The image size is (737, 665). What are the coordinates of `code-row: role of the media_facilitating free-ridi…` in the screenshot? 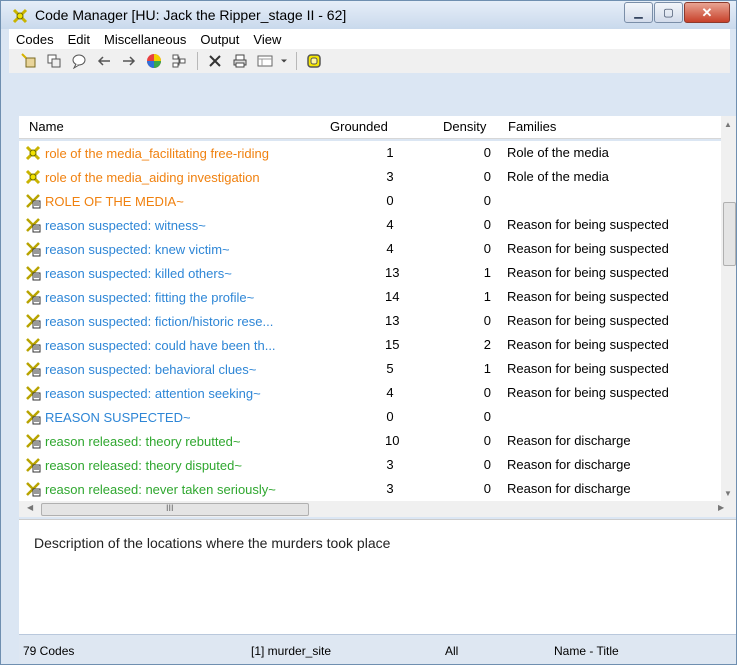 It's located at (370, 153).